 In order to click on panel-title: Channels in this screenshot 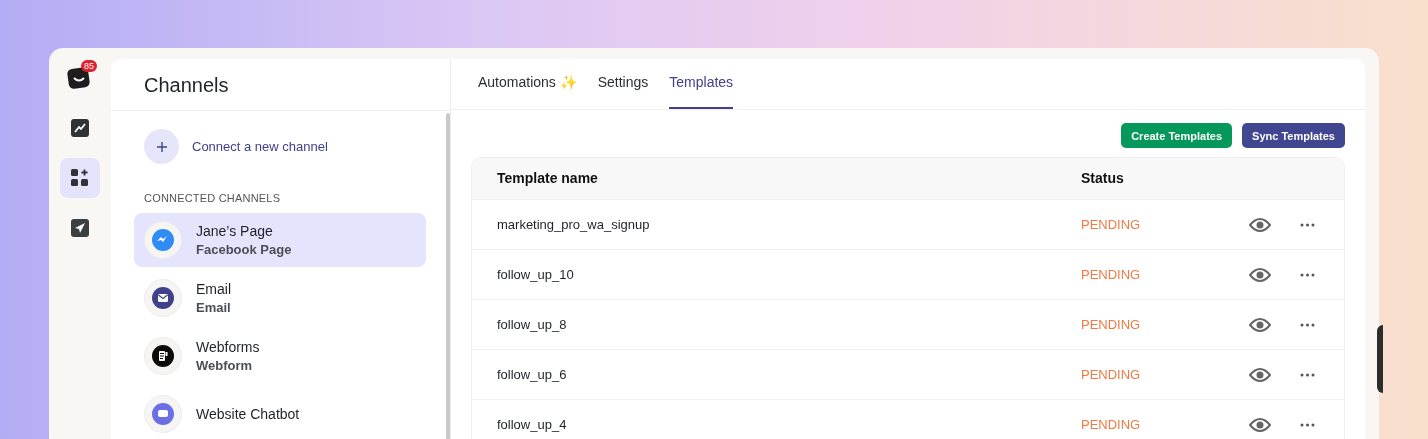, I will do `click(280, 85)`.